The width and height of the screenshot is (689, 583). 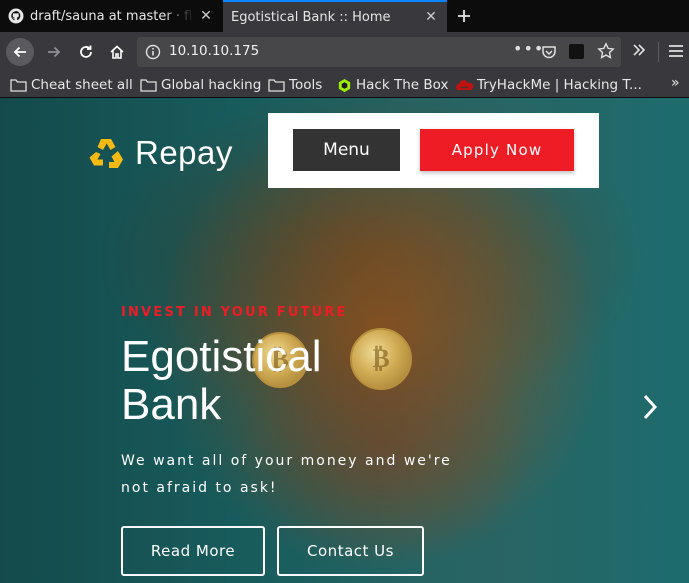 What do you see at coordinates (676, 51) in the screenshot?
I see `hamburger-menu-icon` at bounding box center [676, 51].